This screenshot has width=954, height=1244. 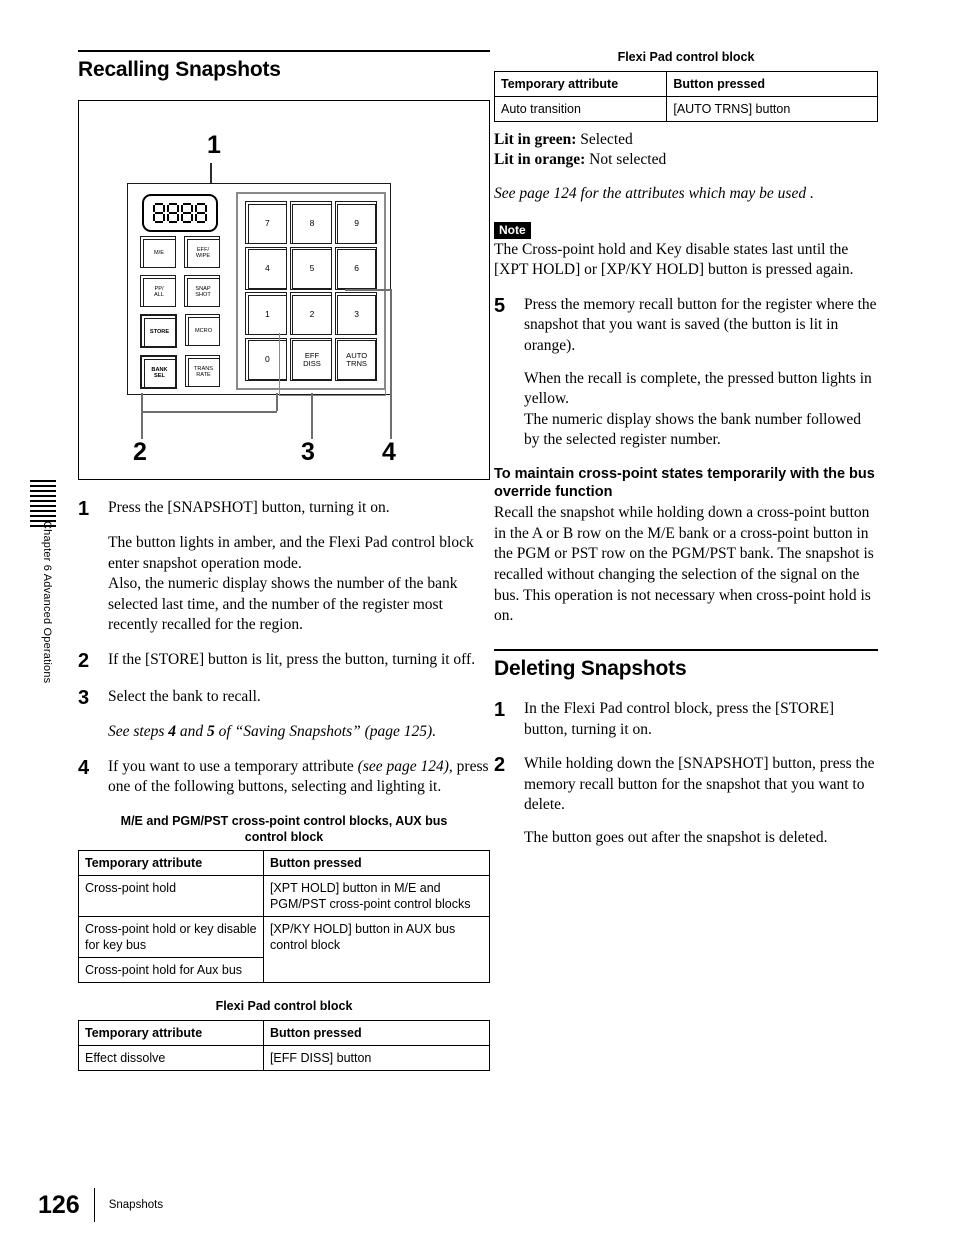 I want to click on keypad-key-4: 4, so click(x=266, y=268).